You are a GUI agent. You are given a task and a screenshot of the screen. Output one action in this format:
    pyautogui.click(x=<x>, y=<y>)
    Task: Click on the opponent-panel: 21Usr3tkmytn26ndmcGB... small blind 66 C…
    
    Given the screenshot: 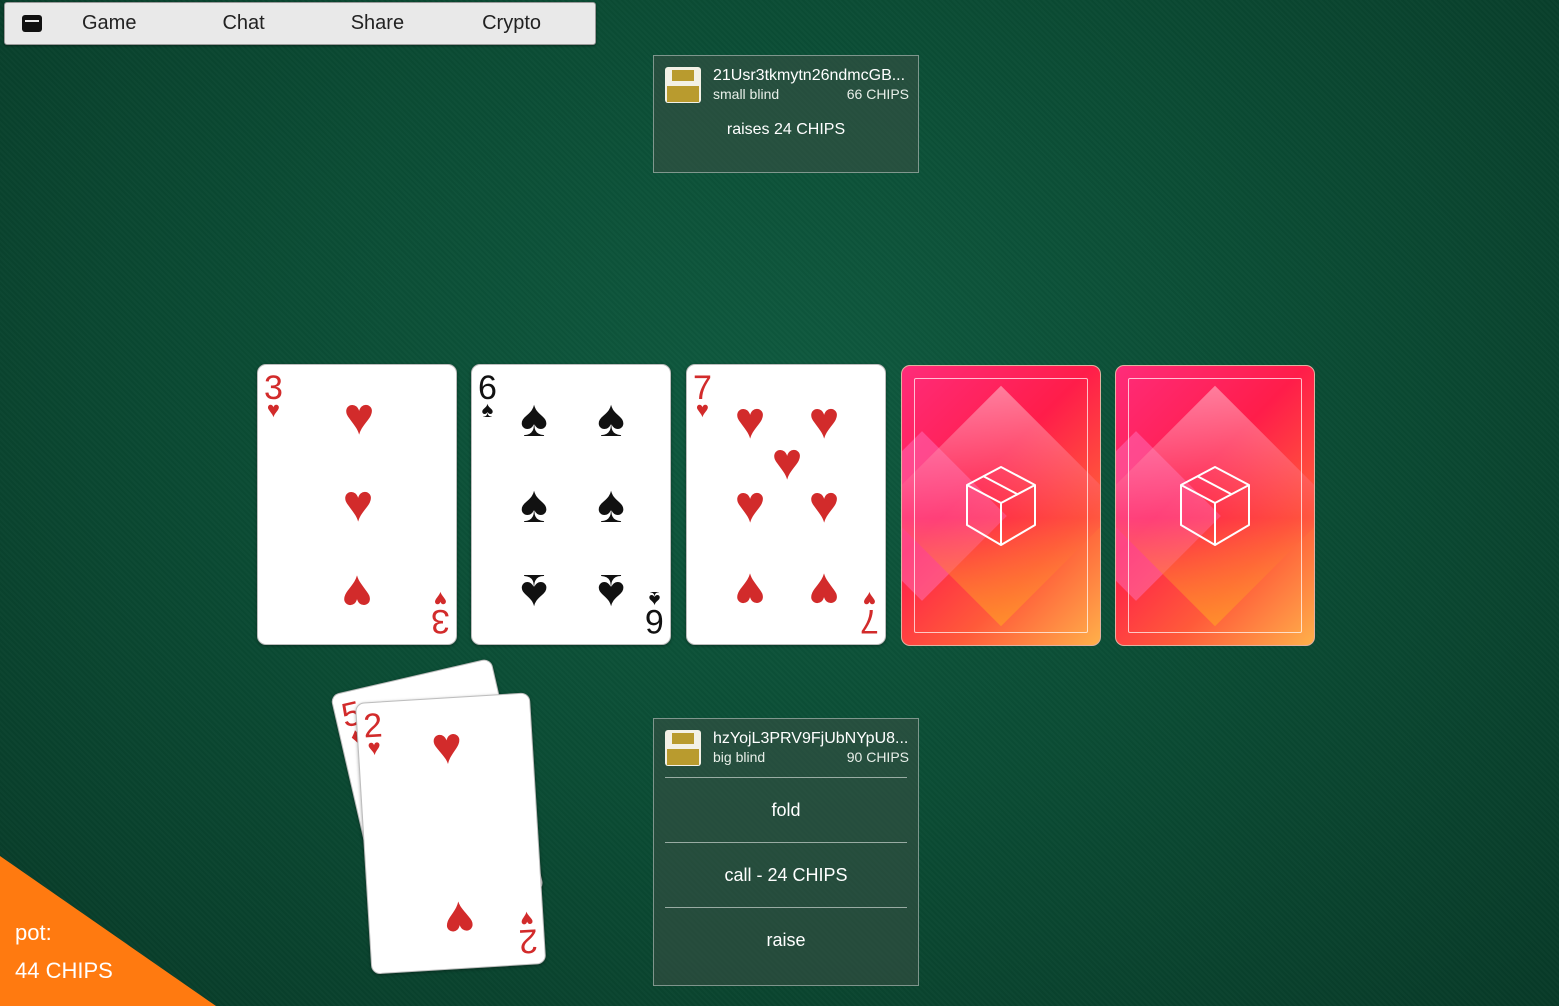 What is the action you would take?
    pyautogui.click(x=786, y=114)
    